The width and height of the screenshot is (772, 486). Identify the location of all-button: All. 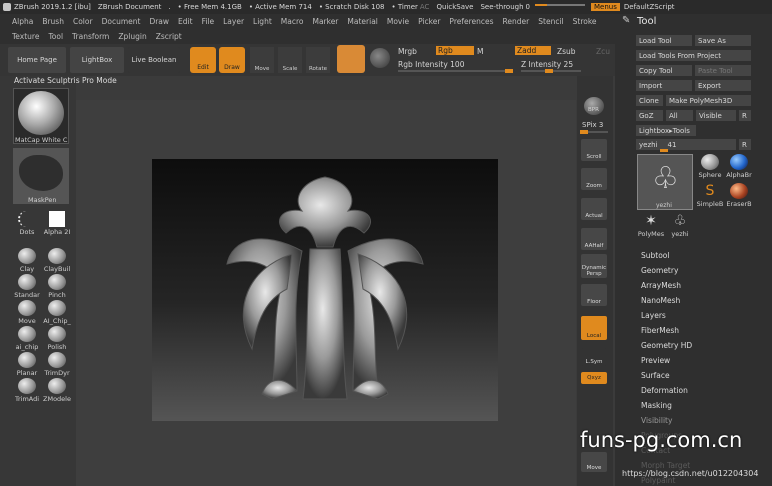
(679, 115).